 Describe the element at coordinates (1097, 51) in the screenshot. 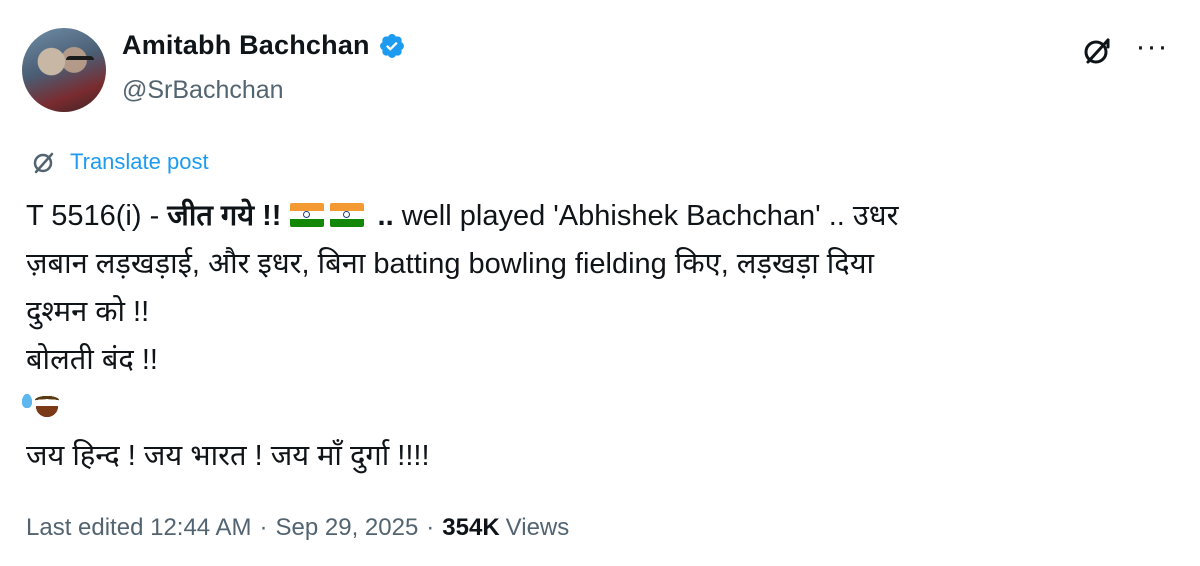

I see `grok-icon` at that location.